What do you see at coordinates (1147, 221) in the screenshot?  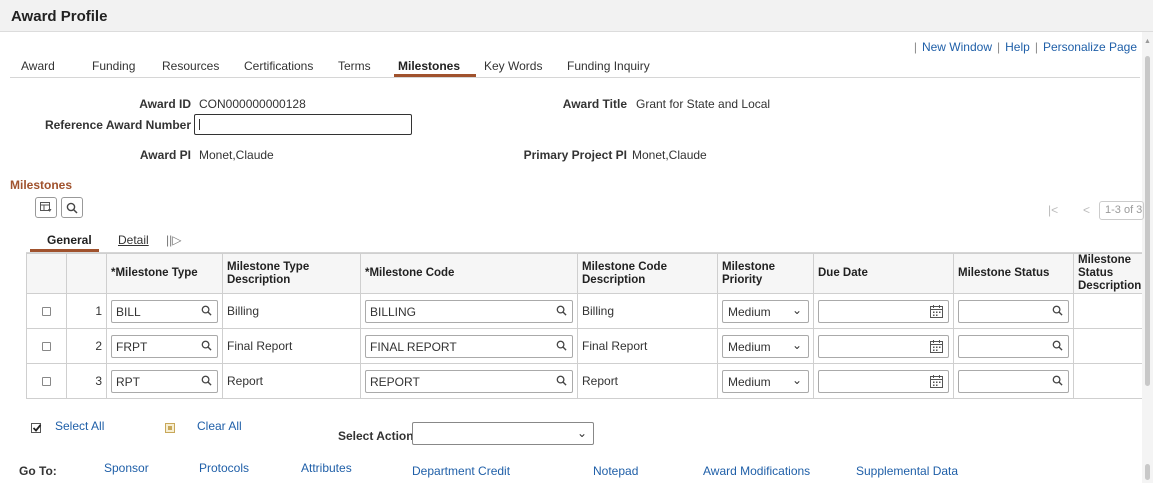 I see `scrollbar-thumb` at bounding box center [1147, 221].